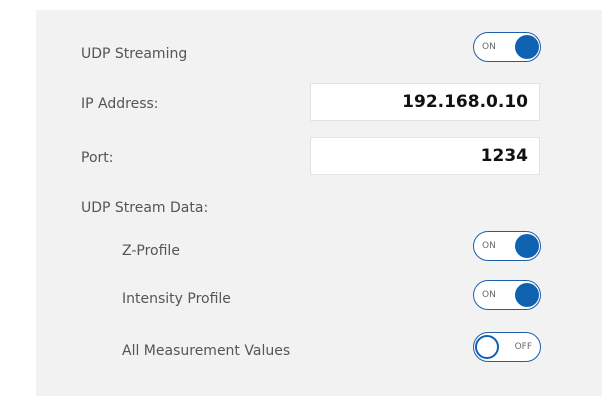 The width and height of the screenshot is (602, 410). What do you see at coordinates (145, 208) in the screenshot?
I see `udp-stream-data-label: UDP Stream Data:` at bounding box center [145, 208].